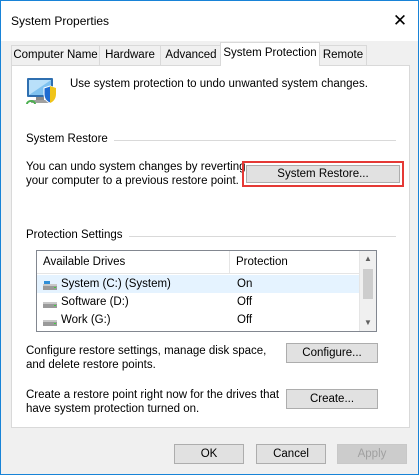 The width and height of the screenshot is (419, 475). I want to click on drive-name: System (C:) (System), so click(116, 284).